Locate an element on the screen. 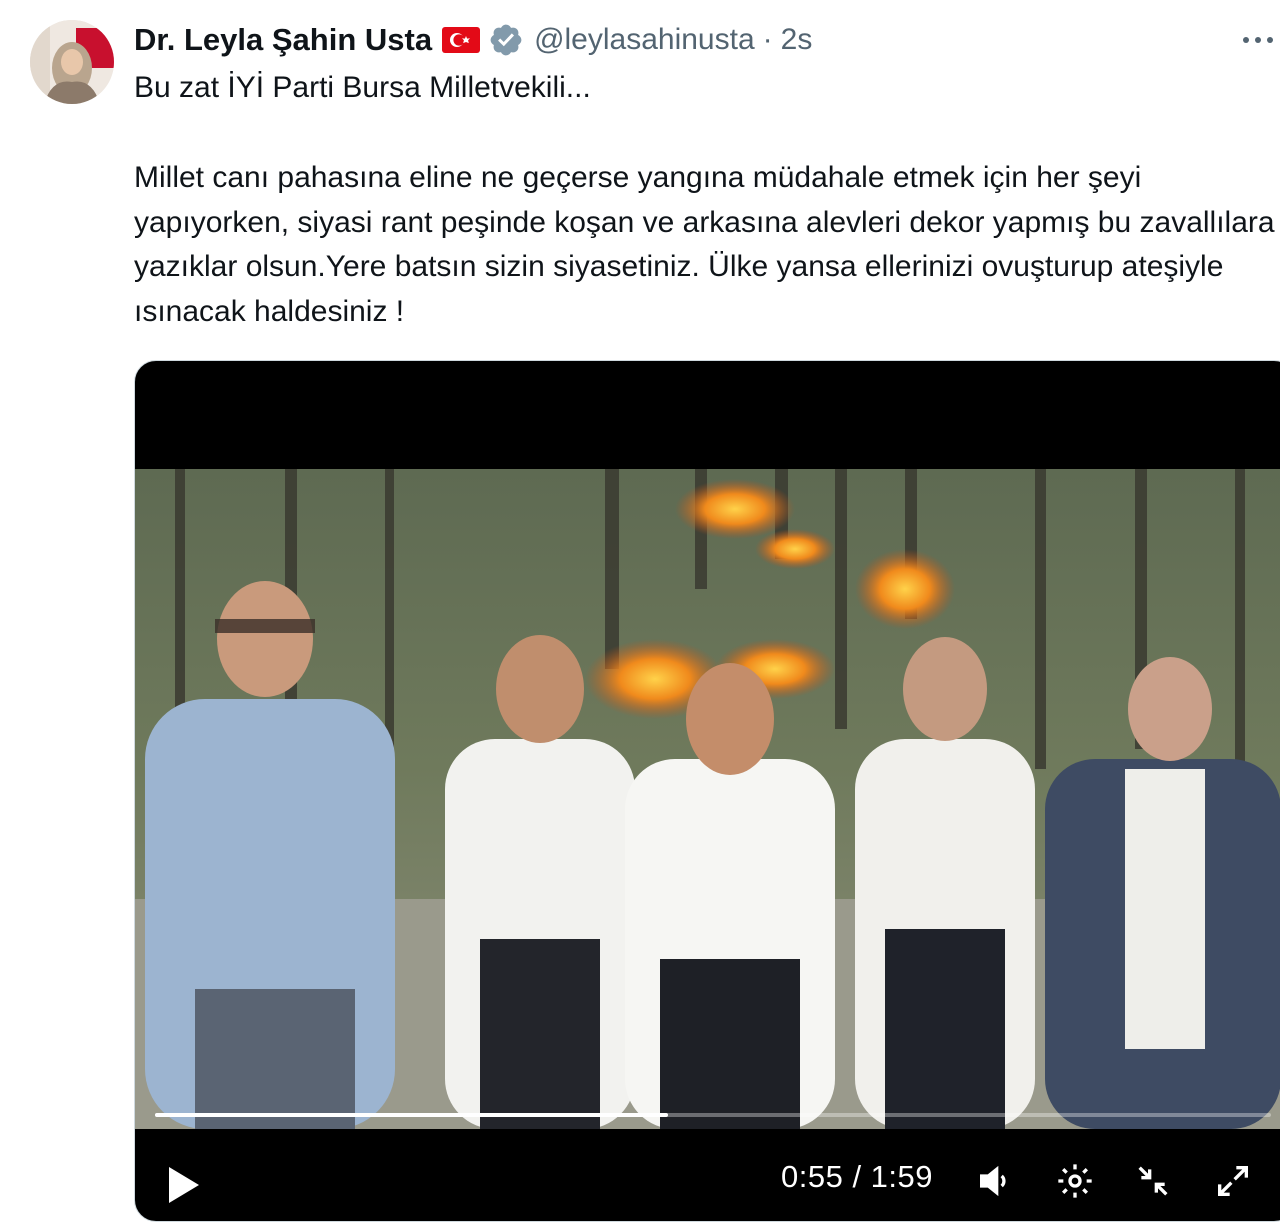 This screenshot has width=1280, height=1222. play-icon is located at coordinates (183, 1185).